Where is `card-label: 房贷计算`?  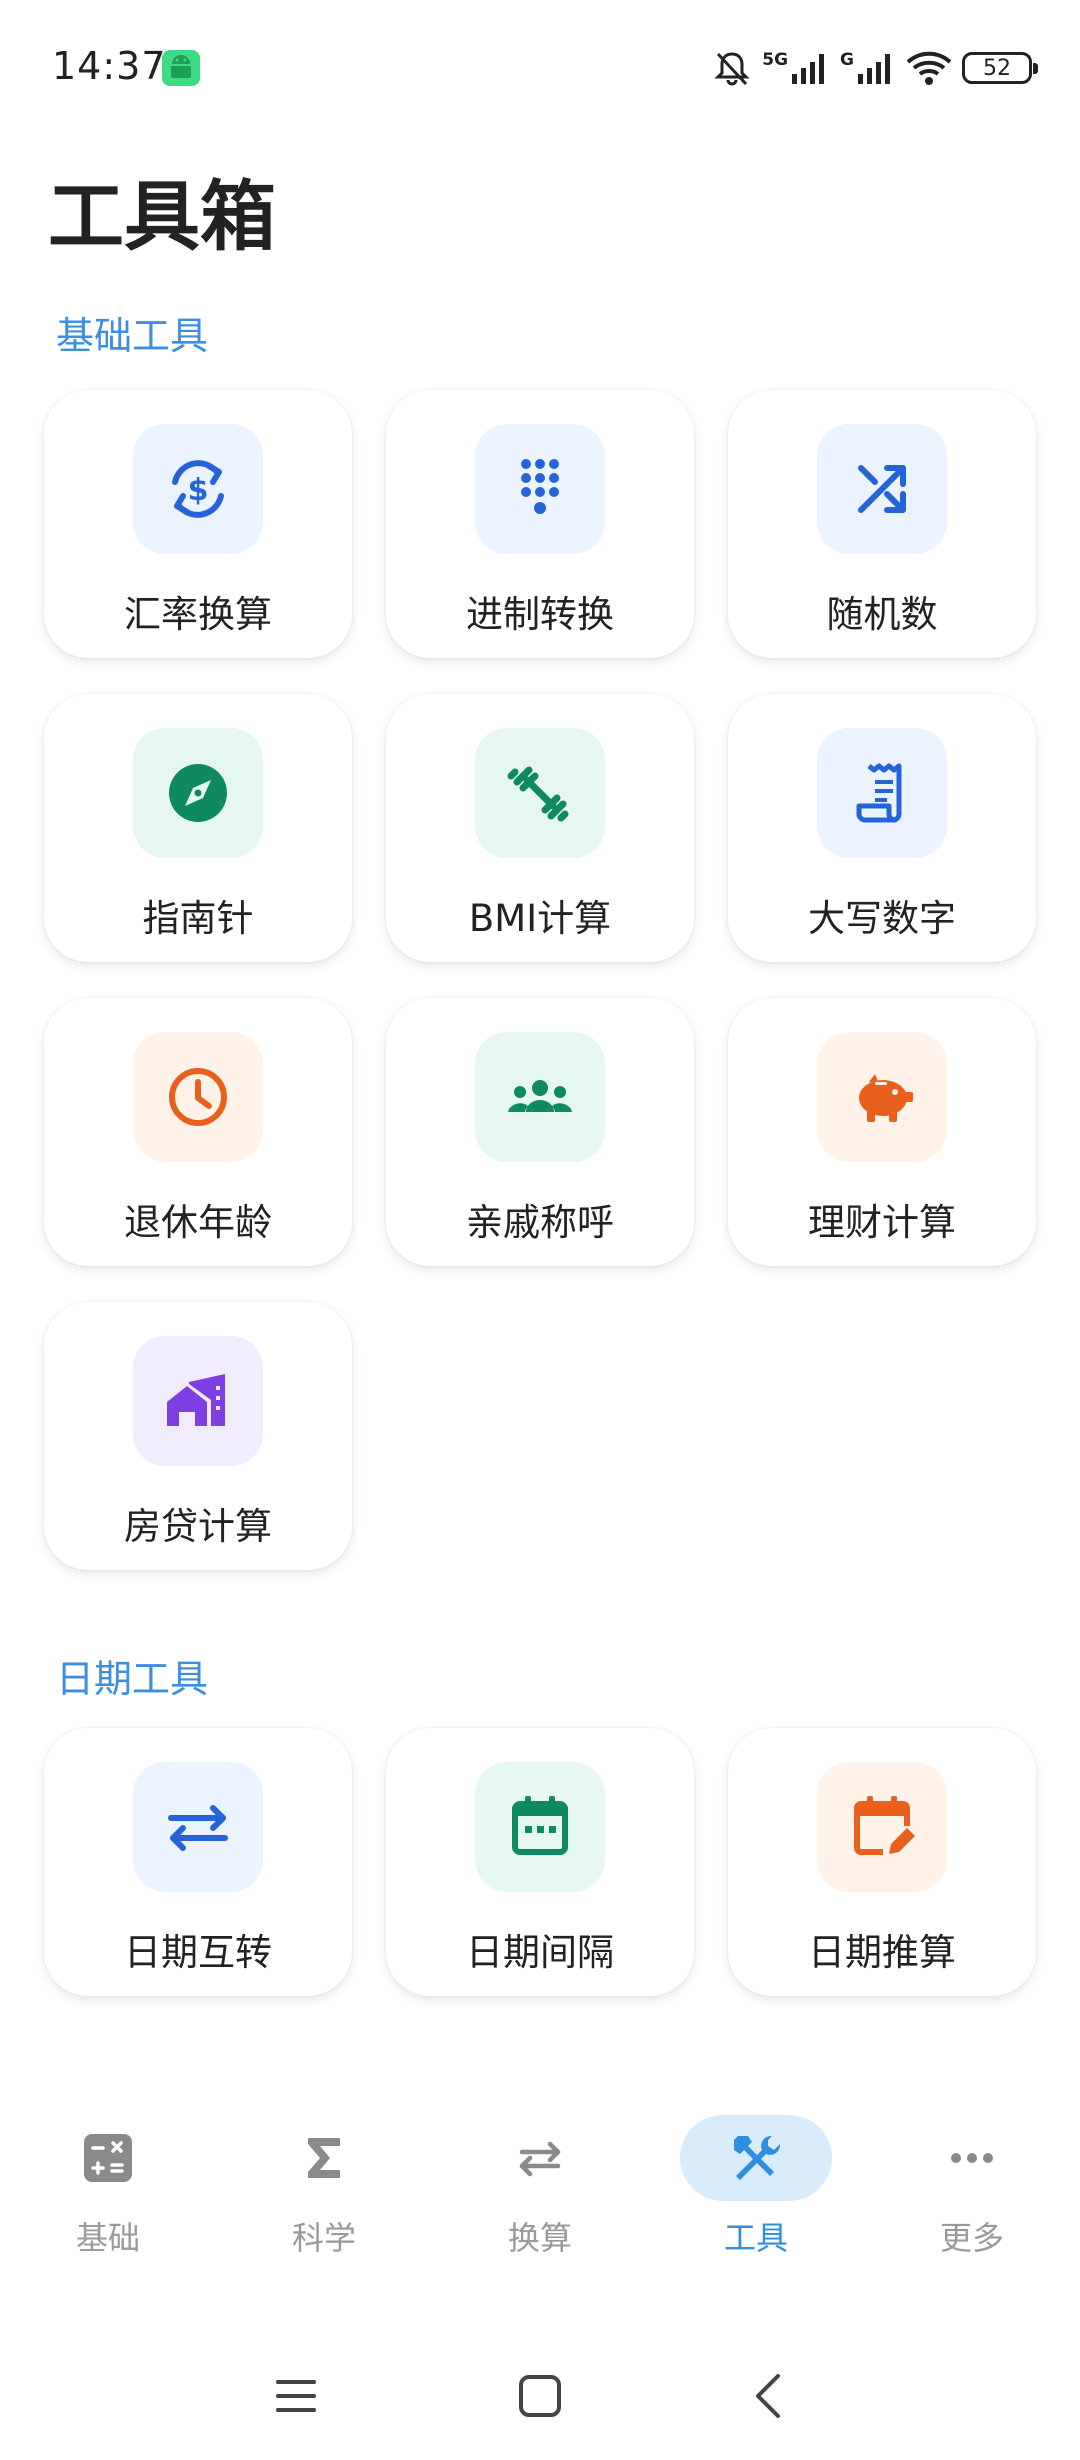
card-label: 房贷计算 is located at coordinates (198, 1526).